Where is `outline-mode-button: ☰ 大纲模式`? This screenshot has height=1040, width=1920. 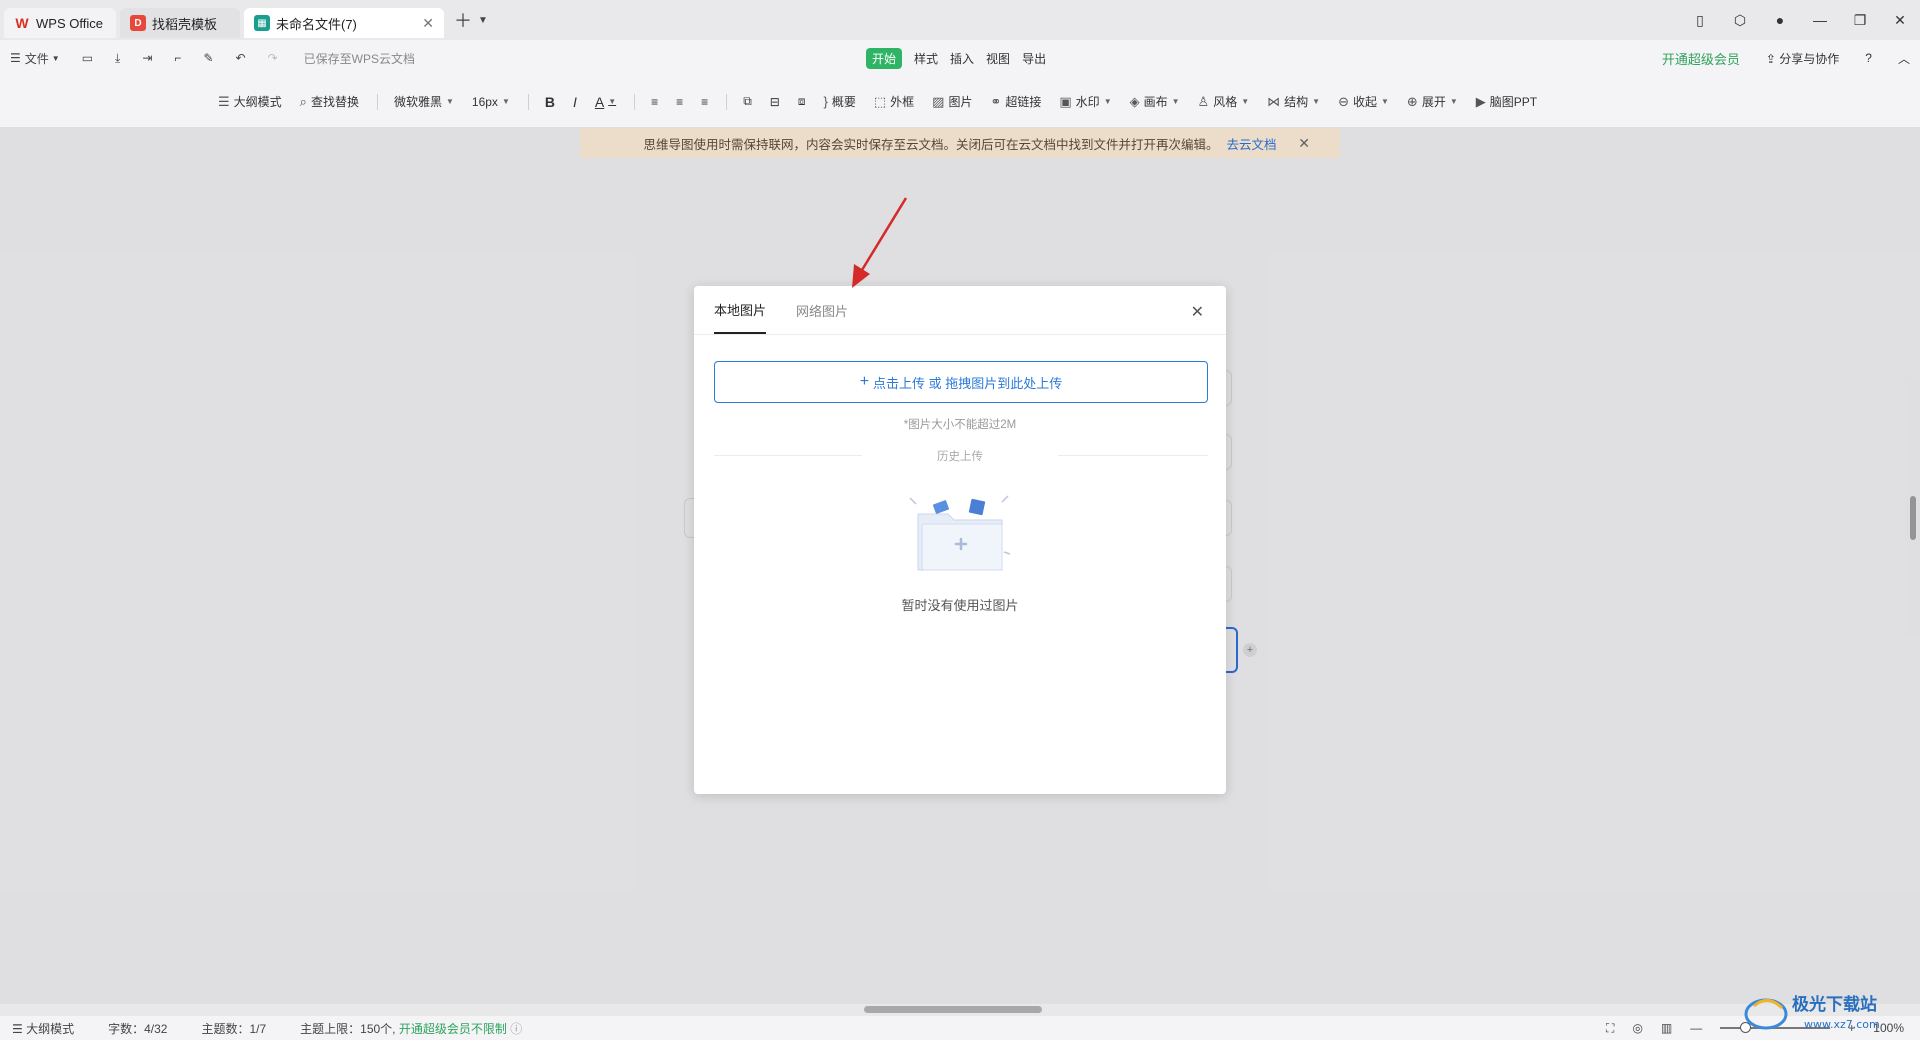 outline-mode-button: ☰ 大纲模式 is located at coordinates (250, 101).